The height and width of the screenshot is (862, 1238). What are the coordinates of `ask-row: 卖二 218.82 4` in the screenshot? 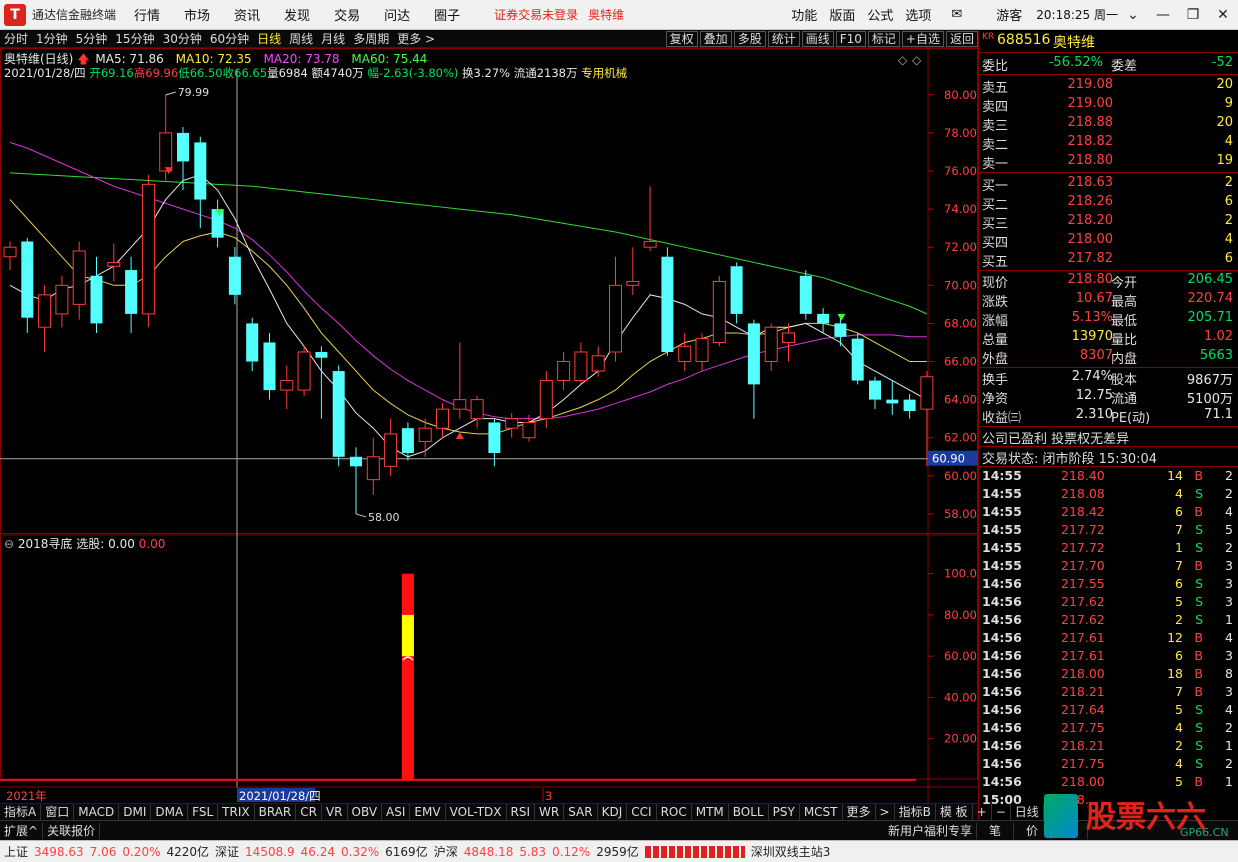 It's located at (1108, 143).